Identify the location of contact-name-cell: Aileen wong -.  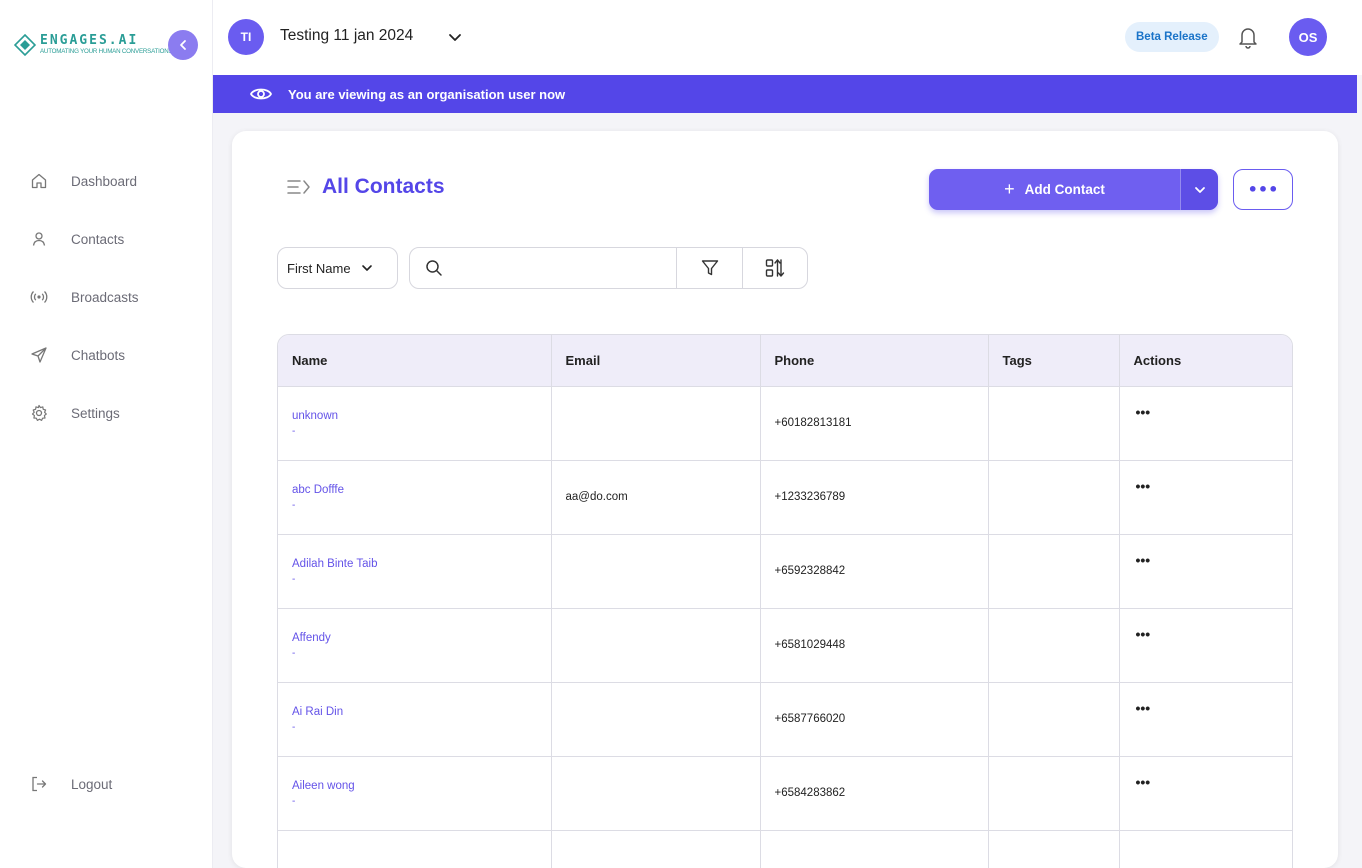
(415, 792).